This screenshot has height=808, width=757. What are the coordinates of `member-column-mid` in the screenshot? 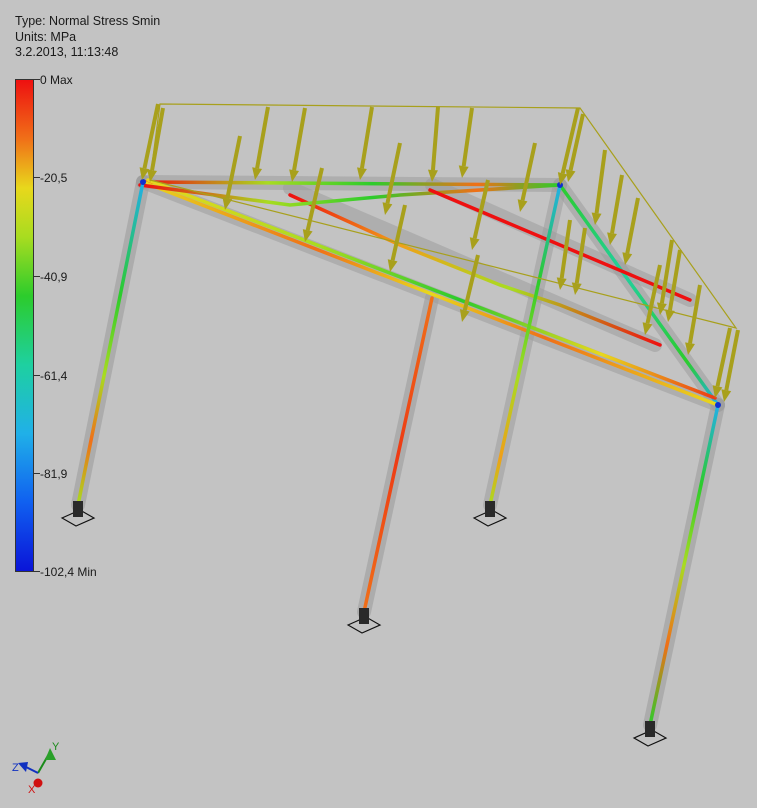 It's located at (398, 455).